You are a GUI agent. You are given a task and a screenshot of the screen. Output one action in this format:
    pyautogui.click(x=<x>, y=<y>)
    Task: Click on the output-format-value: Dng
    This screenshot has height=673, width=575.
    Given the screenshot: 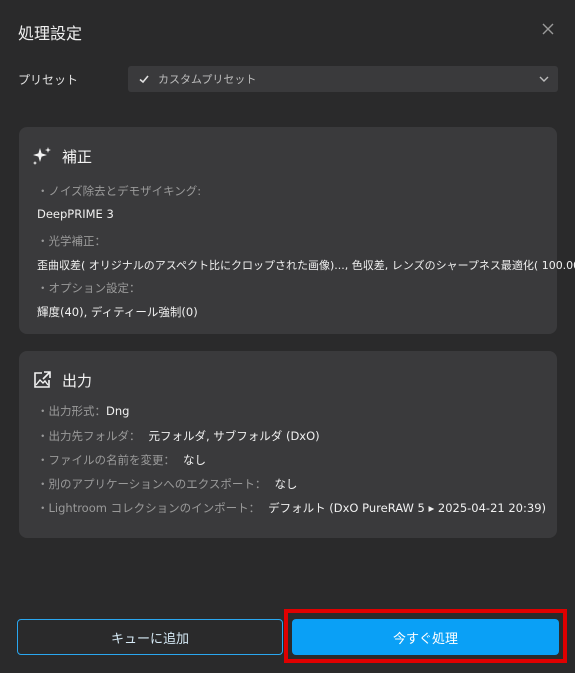 What is the action you would take?
    pyautogui.click(x=118, y=411)
    